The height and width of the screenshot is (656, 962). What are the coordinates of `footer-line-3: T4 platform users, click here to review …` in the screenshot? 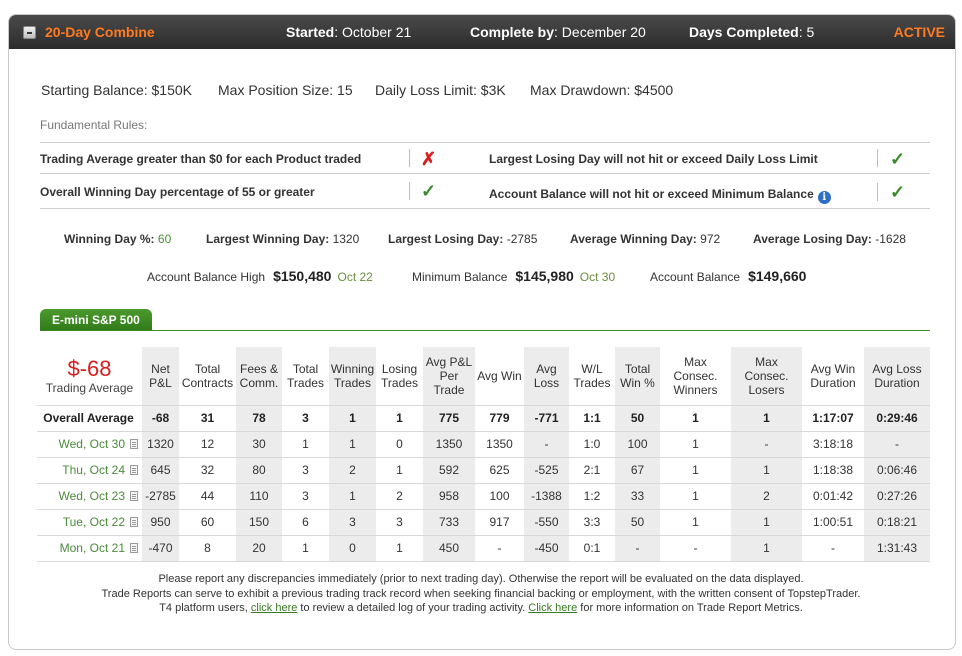 It's located at (481, 608).